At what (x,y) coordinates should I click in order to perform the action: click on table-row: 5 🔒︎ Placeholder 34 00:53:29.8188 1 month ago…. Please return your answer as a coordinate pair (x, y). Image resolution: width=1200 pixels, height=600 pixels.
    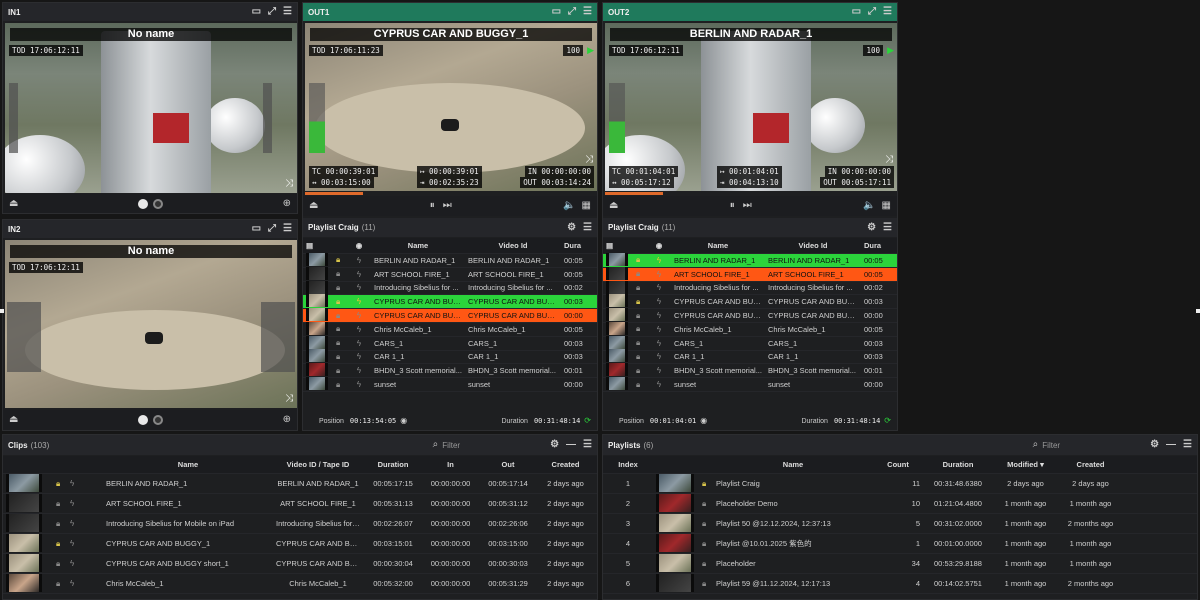
    Looking at the image, I should click on (900, 563).